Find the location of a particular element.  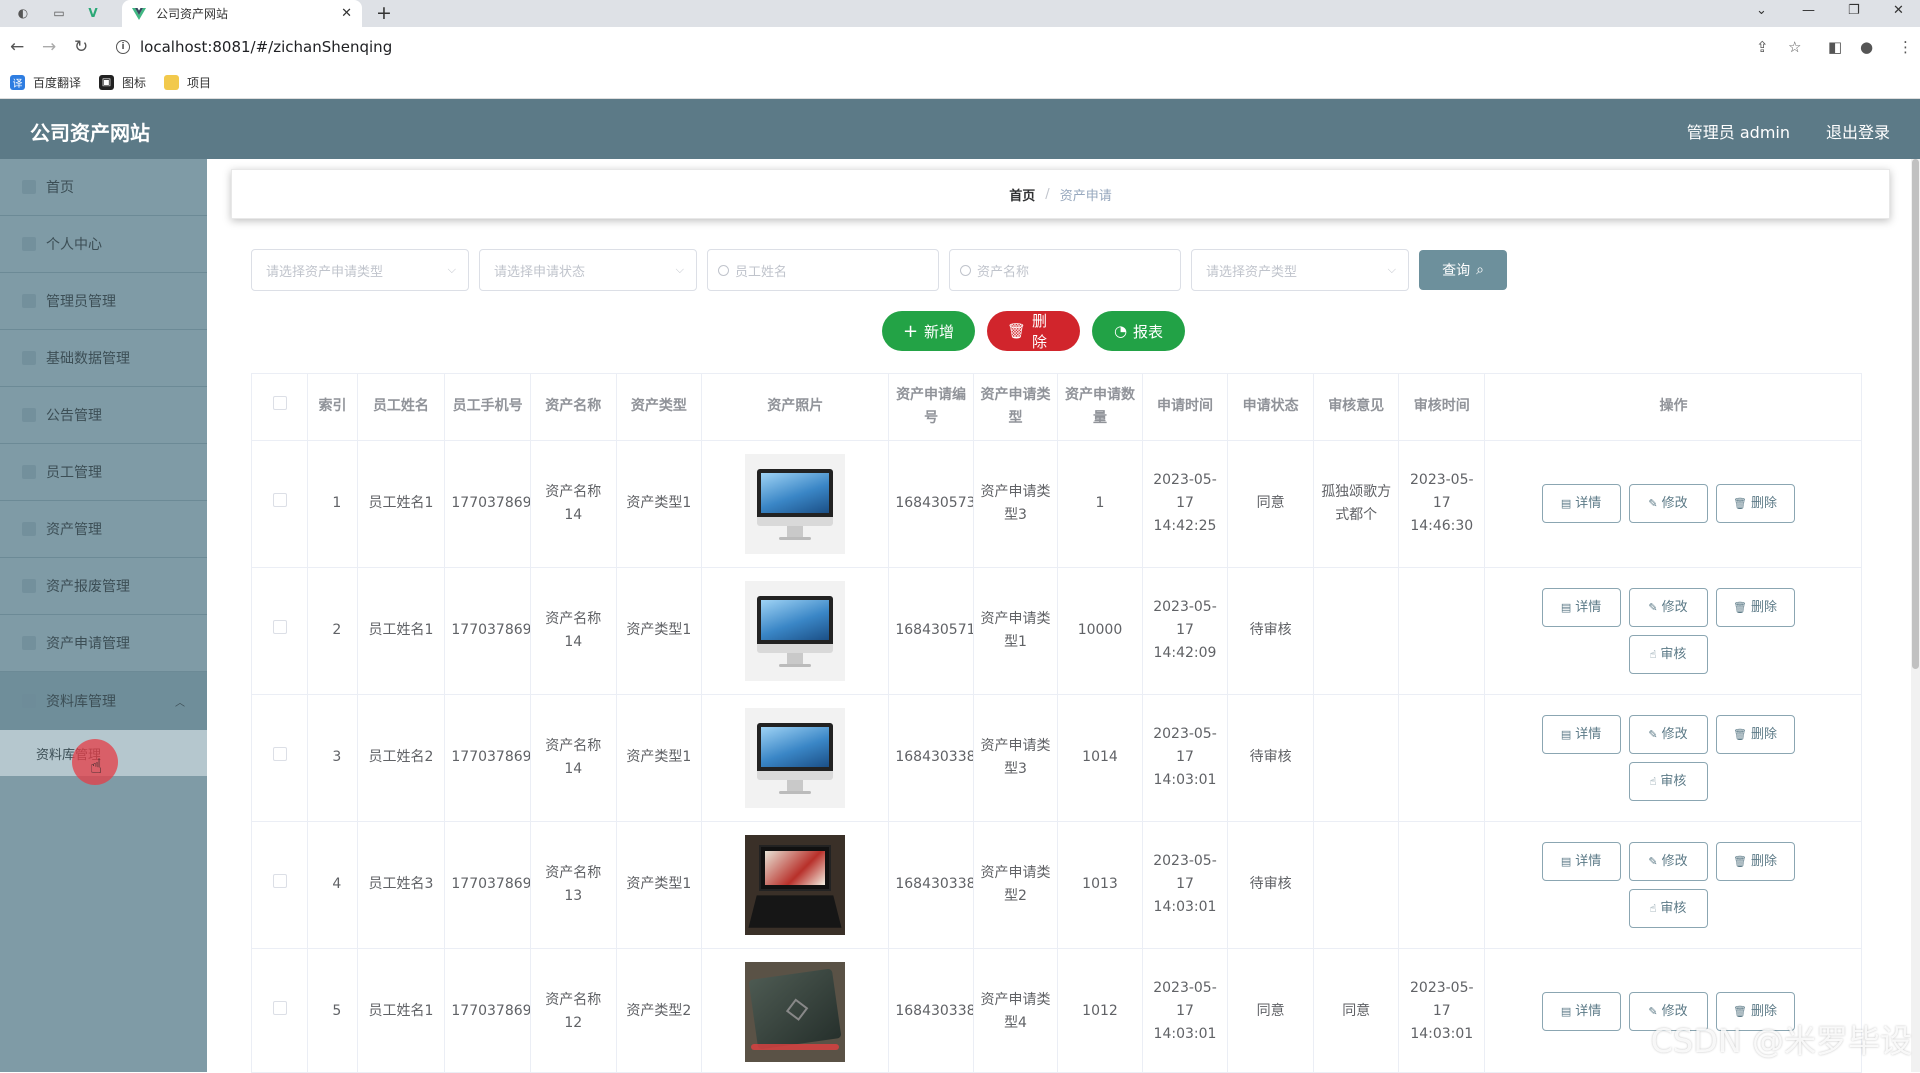

page-scrollbar is located at coordinates (1915, 615).